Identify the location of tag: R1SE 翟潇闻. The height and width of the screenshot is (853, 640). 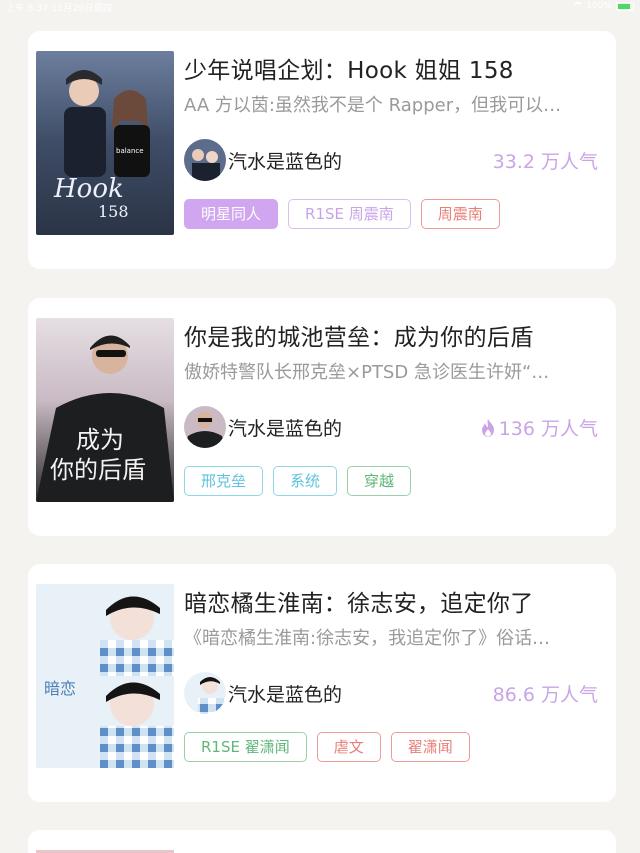
(245, 747).